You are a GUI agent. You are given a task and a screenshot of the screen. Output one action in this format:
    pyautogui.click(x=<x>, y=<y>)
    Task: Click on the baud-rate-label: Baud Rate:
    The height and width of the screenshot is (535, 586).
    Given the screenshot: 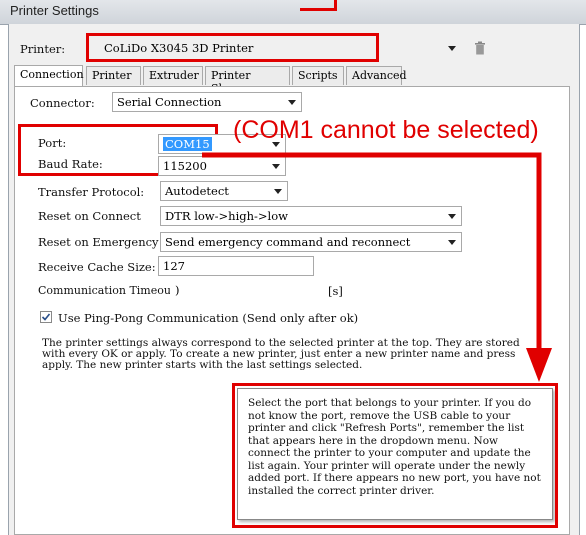 What is the action you would take?
    pyautogui.click(x=70, y=164)
    